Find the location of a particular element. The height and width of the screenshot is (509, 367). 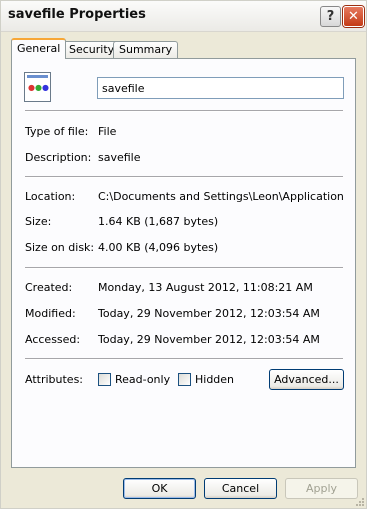

filename-input is located at coordinates (220, 88).